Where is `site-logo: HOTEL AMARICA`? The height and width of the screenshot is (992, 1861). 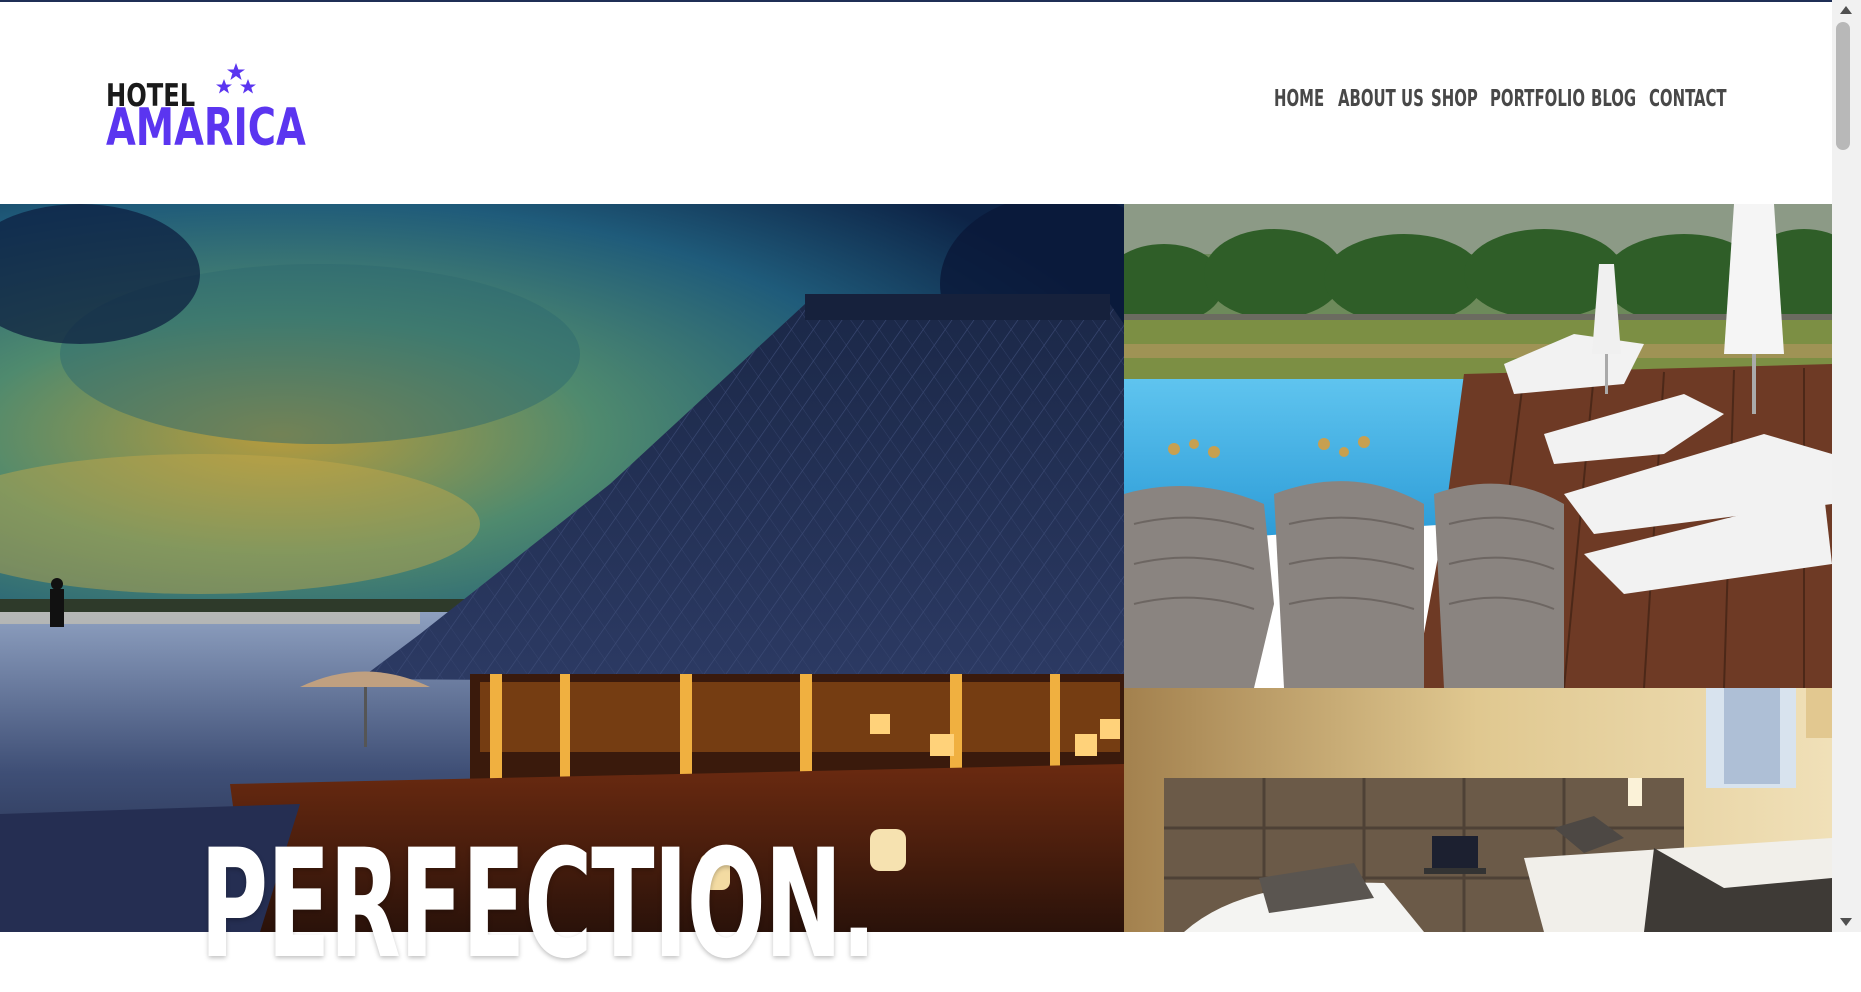 site-logo: HOTEL AMARICA is located at coordinates (206, 108).